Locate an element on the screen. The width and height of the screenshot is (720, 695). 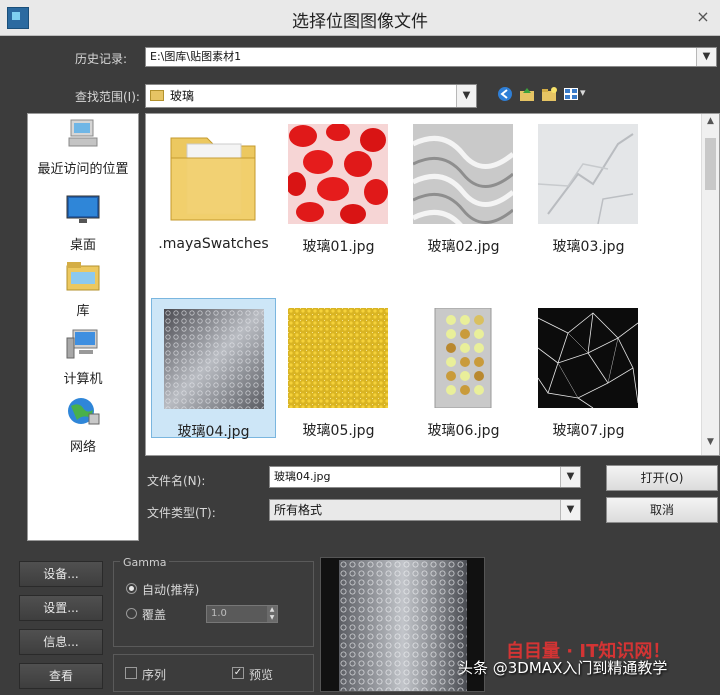
file-item: 玻璃02.jpg is located at coordinates (463, 184).